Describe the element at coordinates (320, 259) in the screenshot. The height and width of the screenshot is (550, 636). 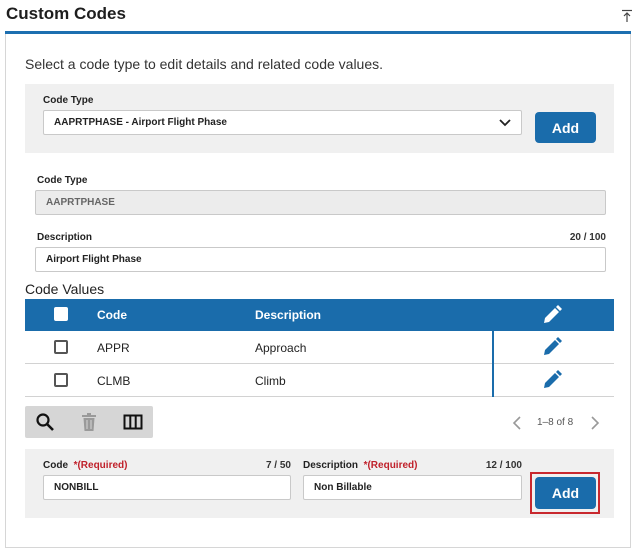
I see `description-field: Airport Flight Phase` at that location.